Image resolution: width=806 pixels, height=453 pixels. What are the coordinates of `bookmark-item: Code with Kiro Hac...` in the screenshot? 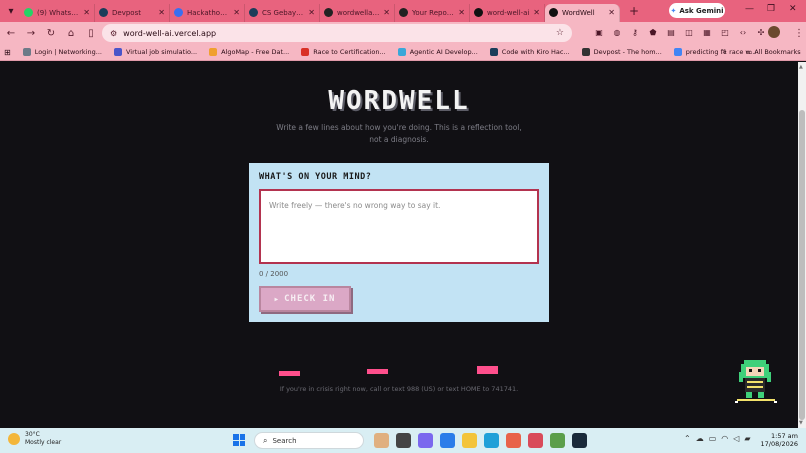 It's located at (529, 52).